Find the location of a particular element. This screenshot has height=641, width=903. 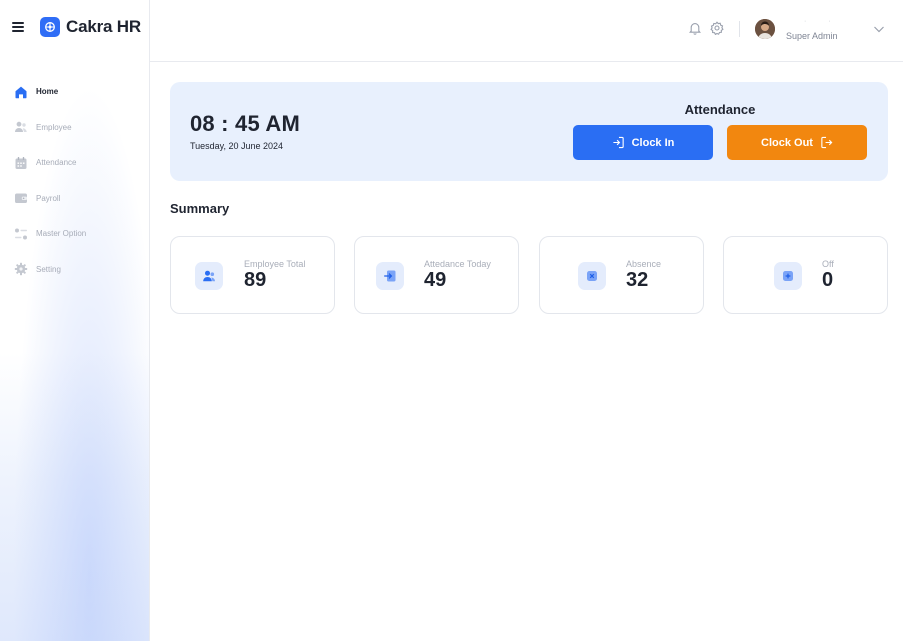

wallet-icon is located at coordinates (21, 198).